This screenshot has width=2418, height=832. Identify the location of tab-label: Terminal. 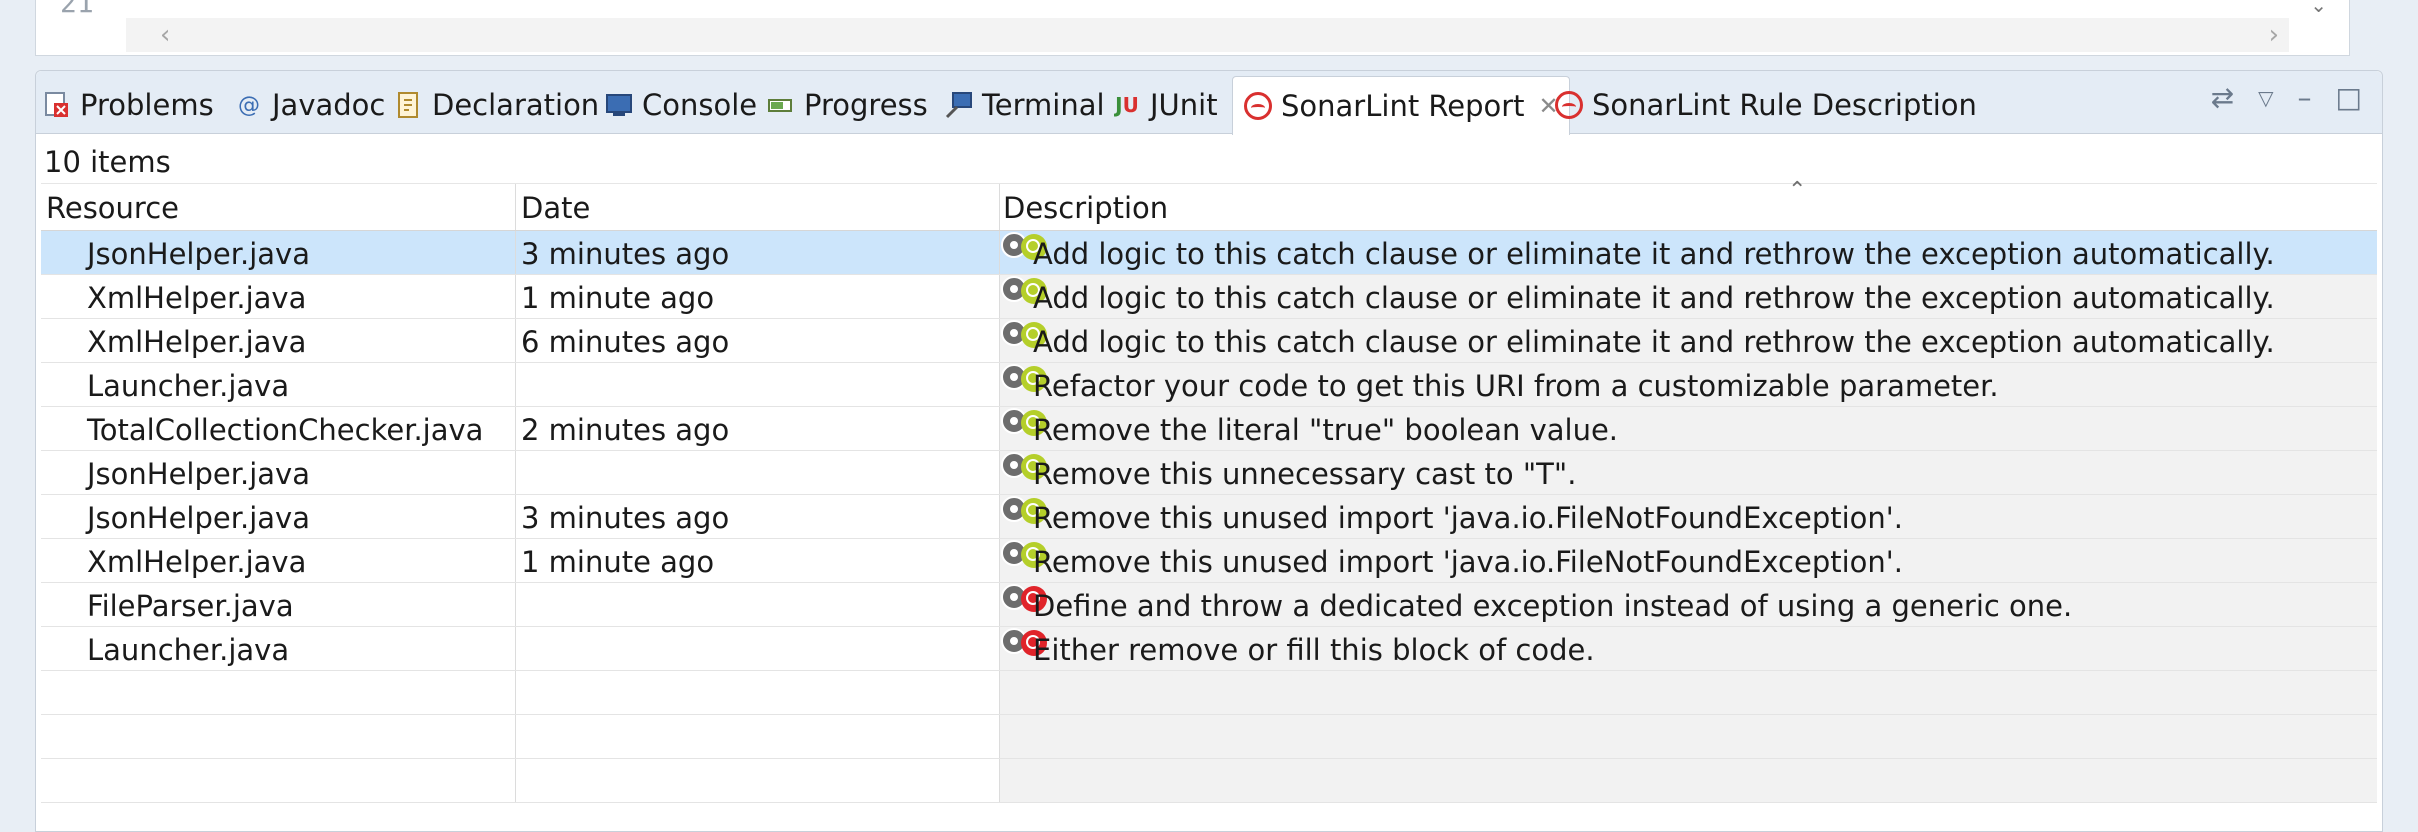
(1043, 105).